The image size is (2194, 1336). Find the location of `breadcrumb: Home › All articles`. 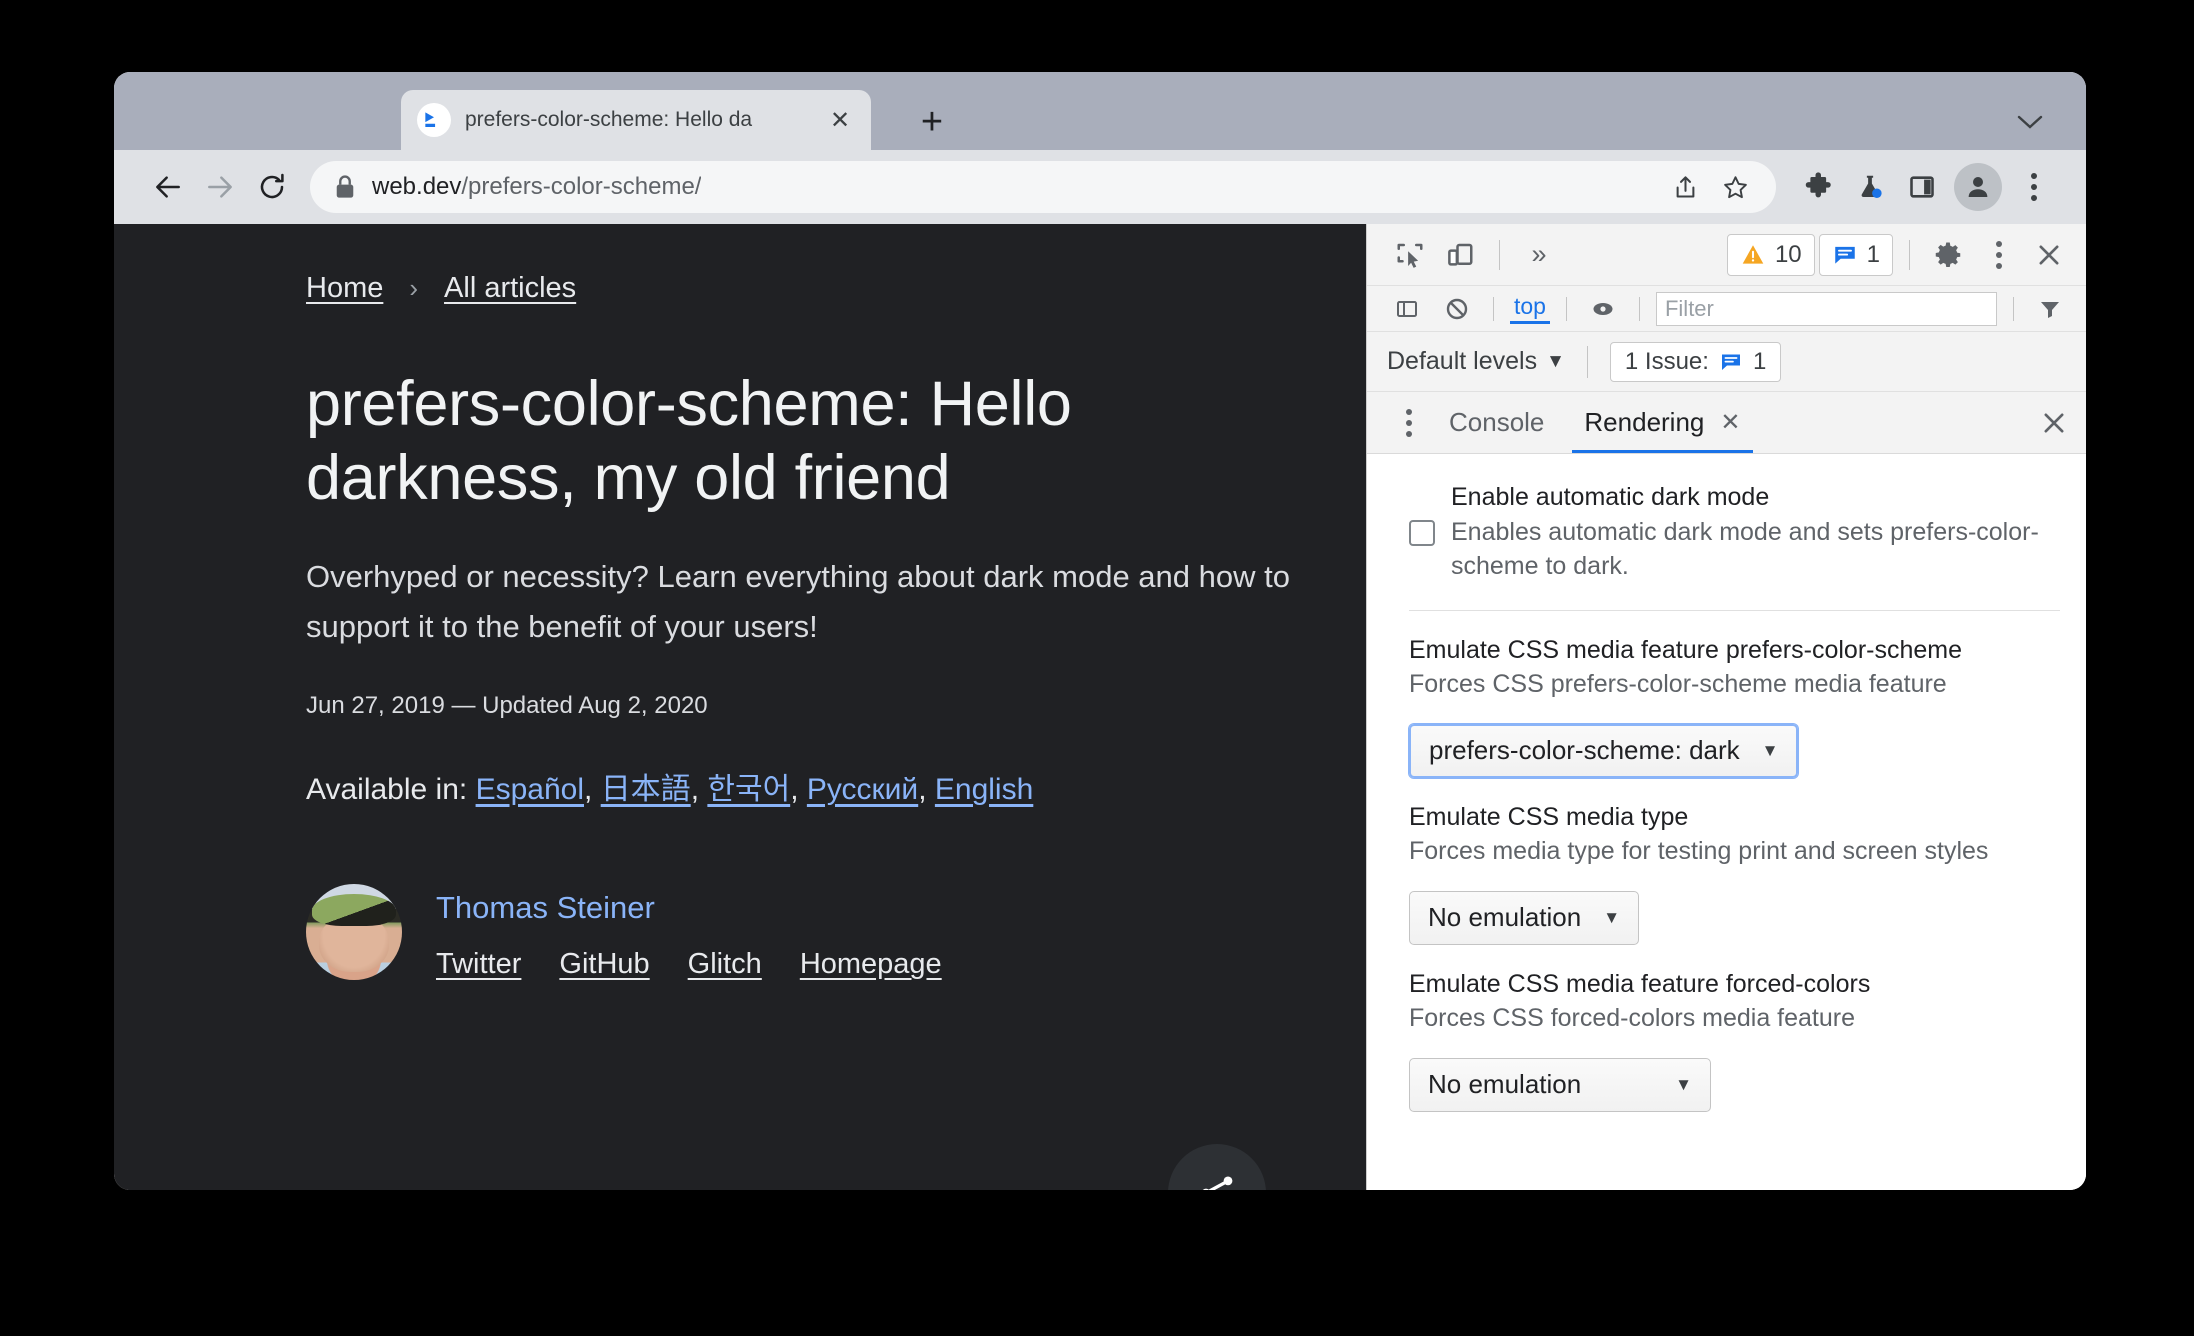

breadcrumb: Home › All articles is located at coordinates (836, 288).